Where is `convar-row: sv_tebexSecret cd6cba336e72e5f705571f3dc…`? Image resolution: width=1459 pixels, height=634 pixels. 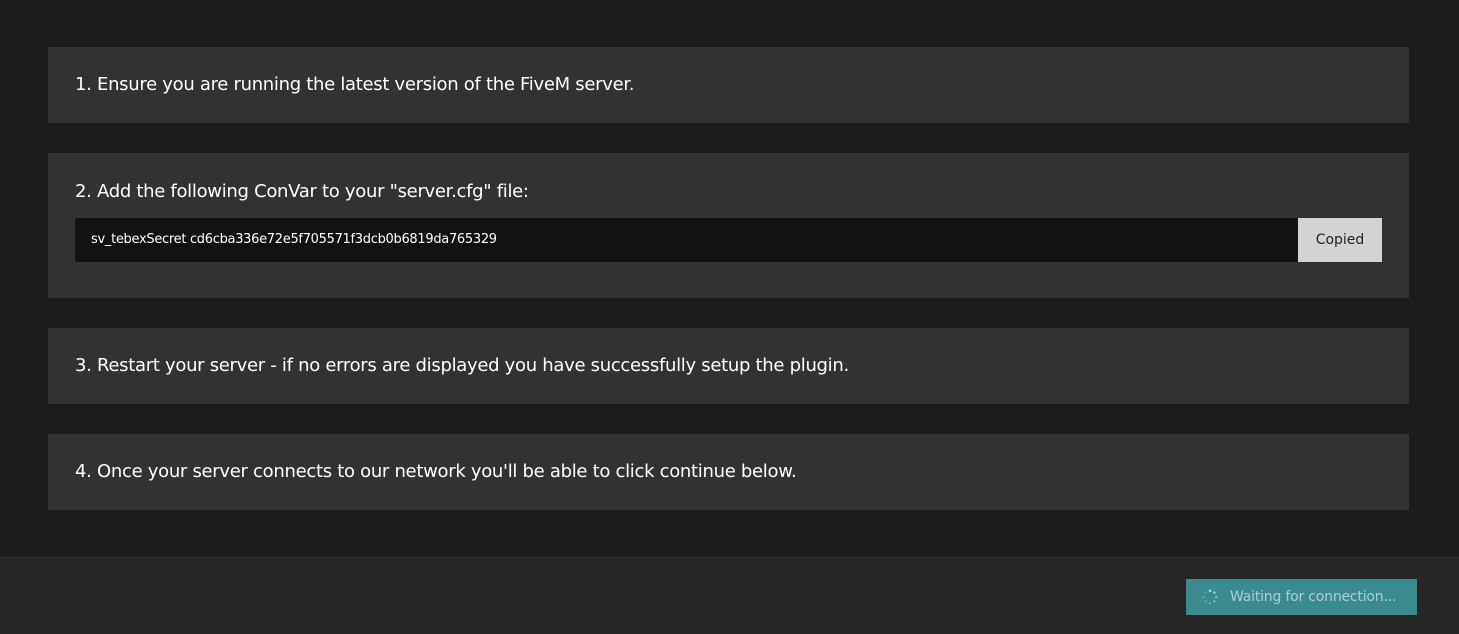
convar-row: sv_tebexSecret cd6cba336e72e5f705571f3dc… is located at coordinates (728, 240).